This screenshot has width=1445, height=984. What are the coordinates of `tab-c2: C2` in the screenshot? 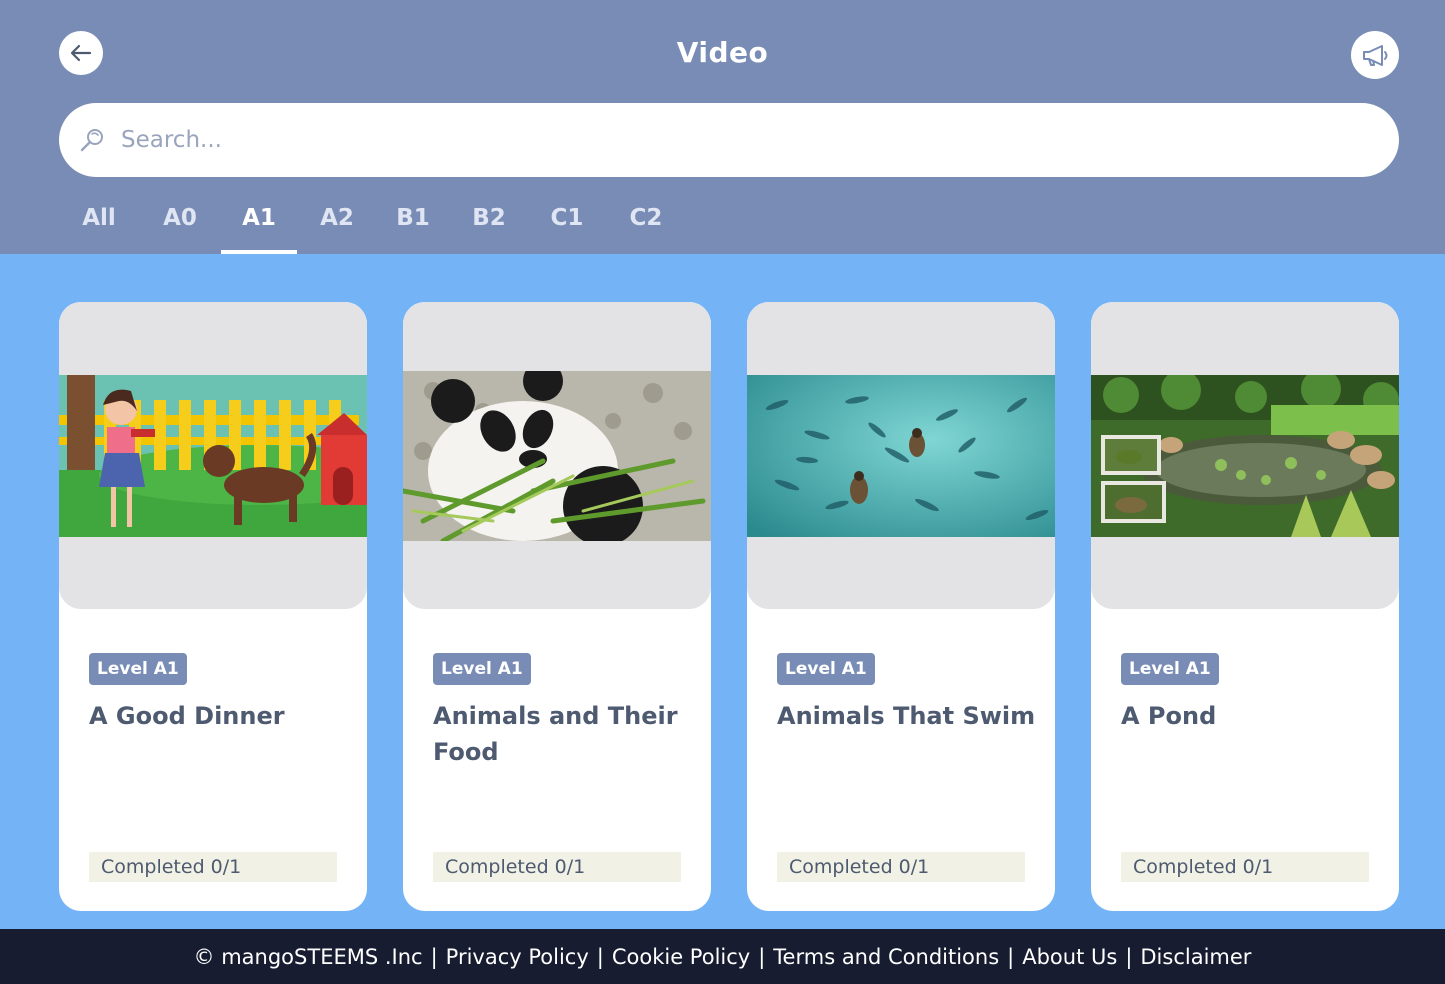 It's located at (646, 224).